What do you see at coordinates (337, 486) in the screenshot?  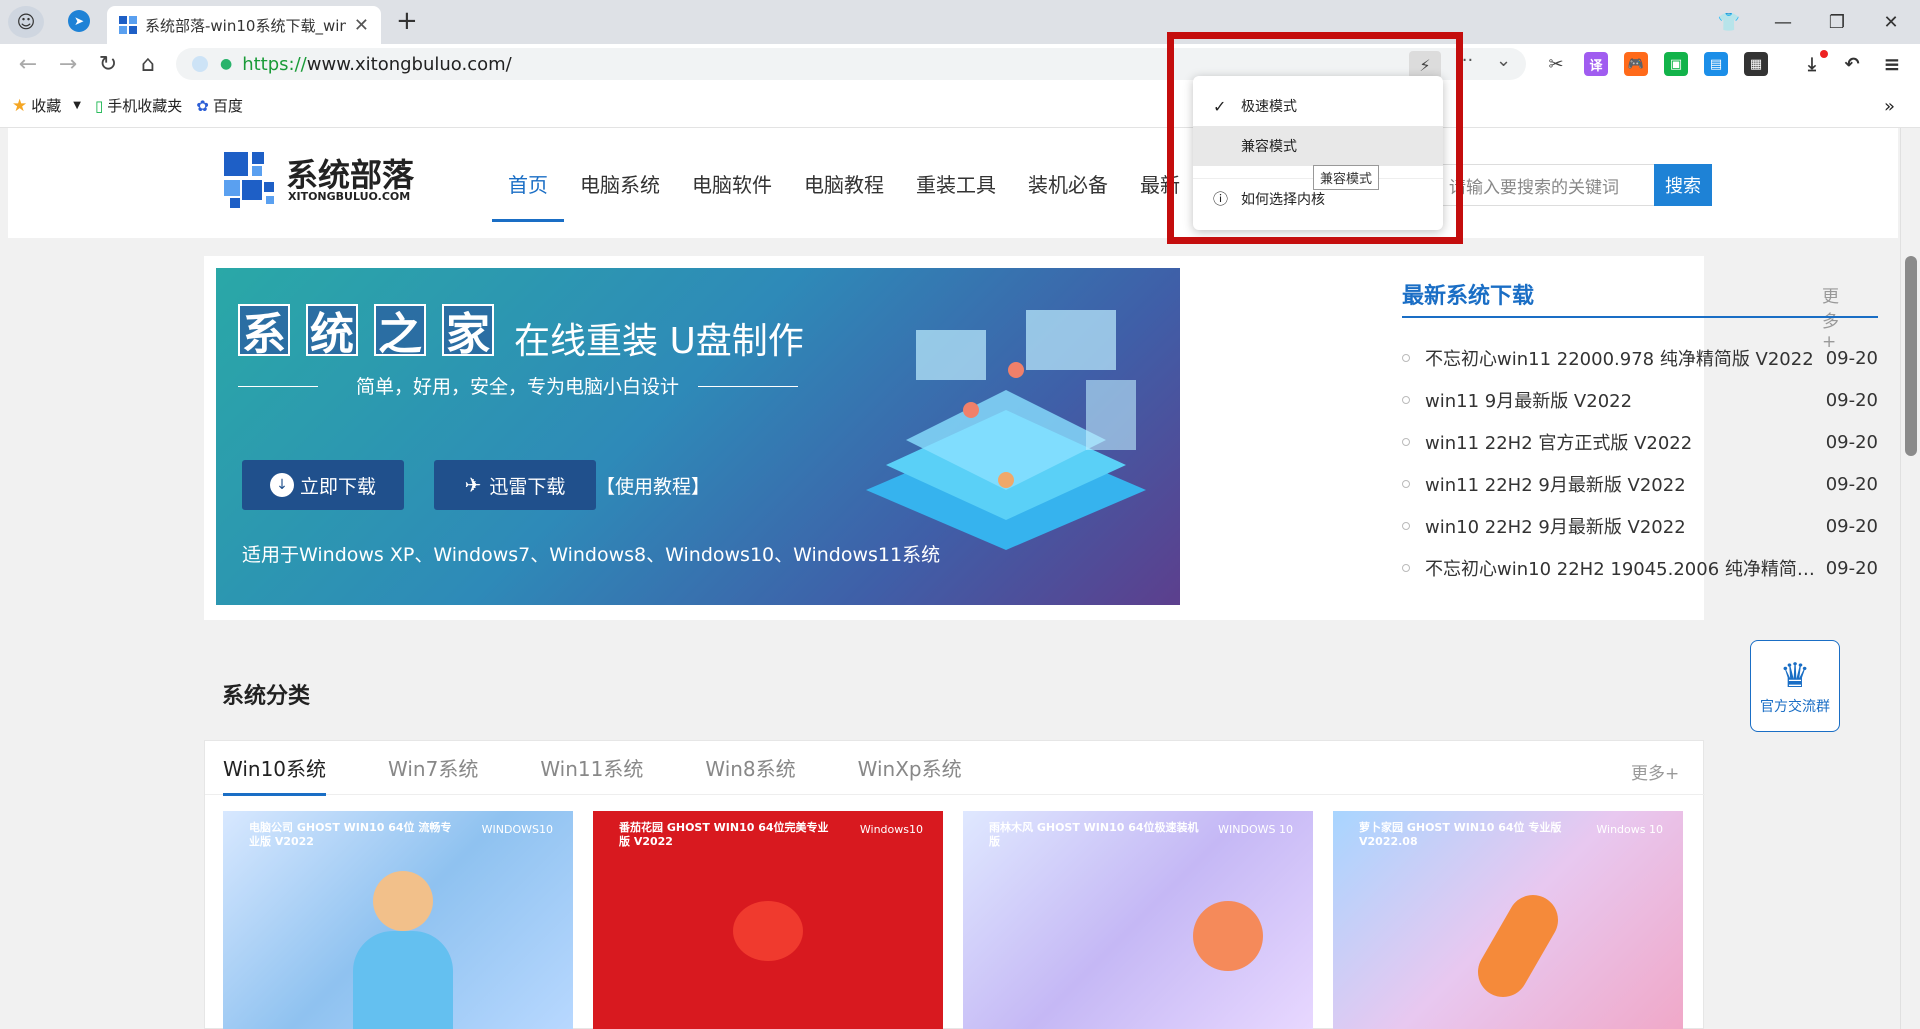 I see `download-now-label: 立即下载` at bounding box center [337, 486].